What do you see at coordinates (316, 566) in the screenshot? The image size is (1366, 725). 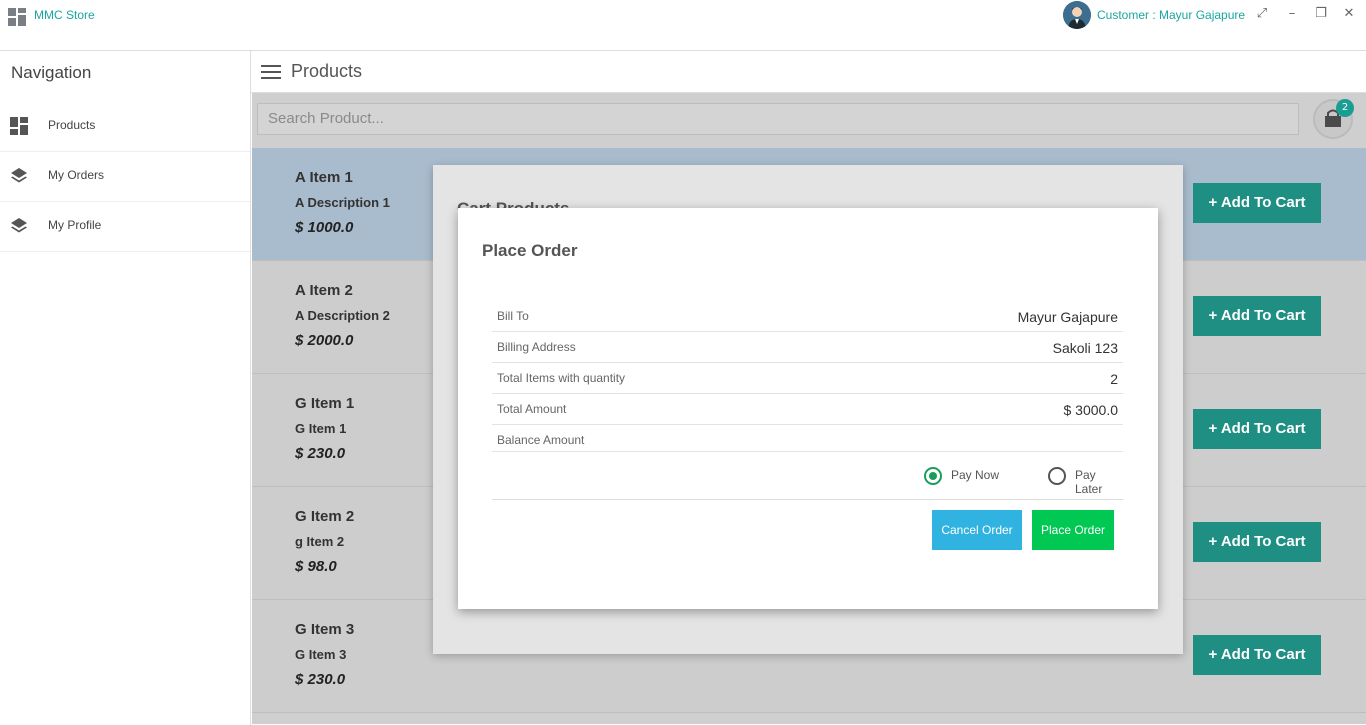 I see `product-price: $ 98.0` at bounding box center [316, 566].